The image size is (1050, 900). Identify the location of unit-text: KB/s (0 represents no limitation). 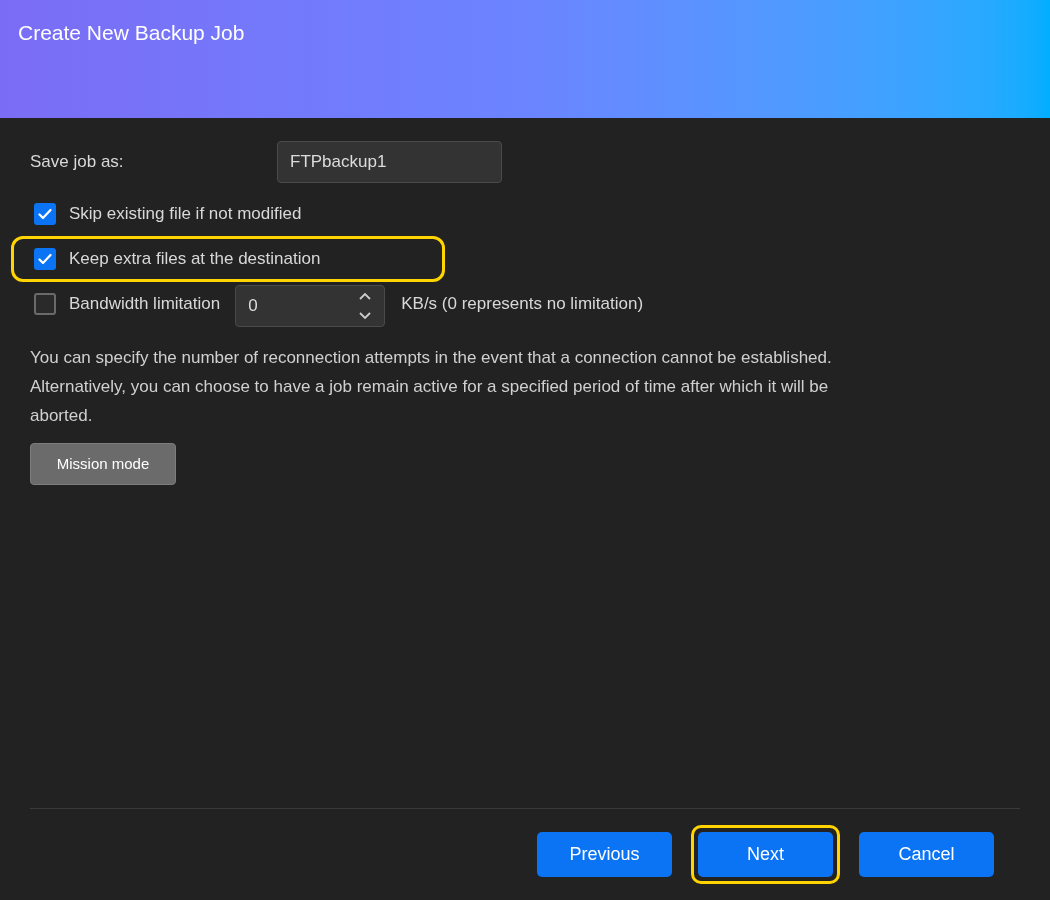
(522, 304).